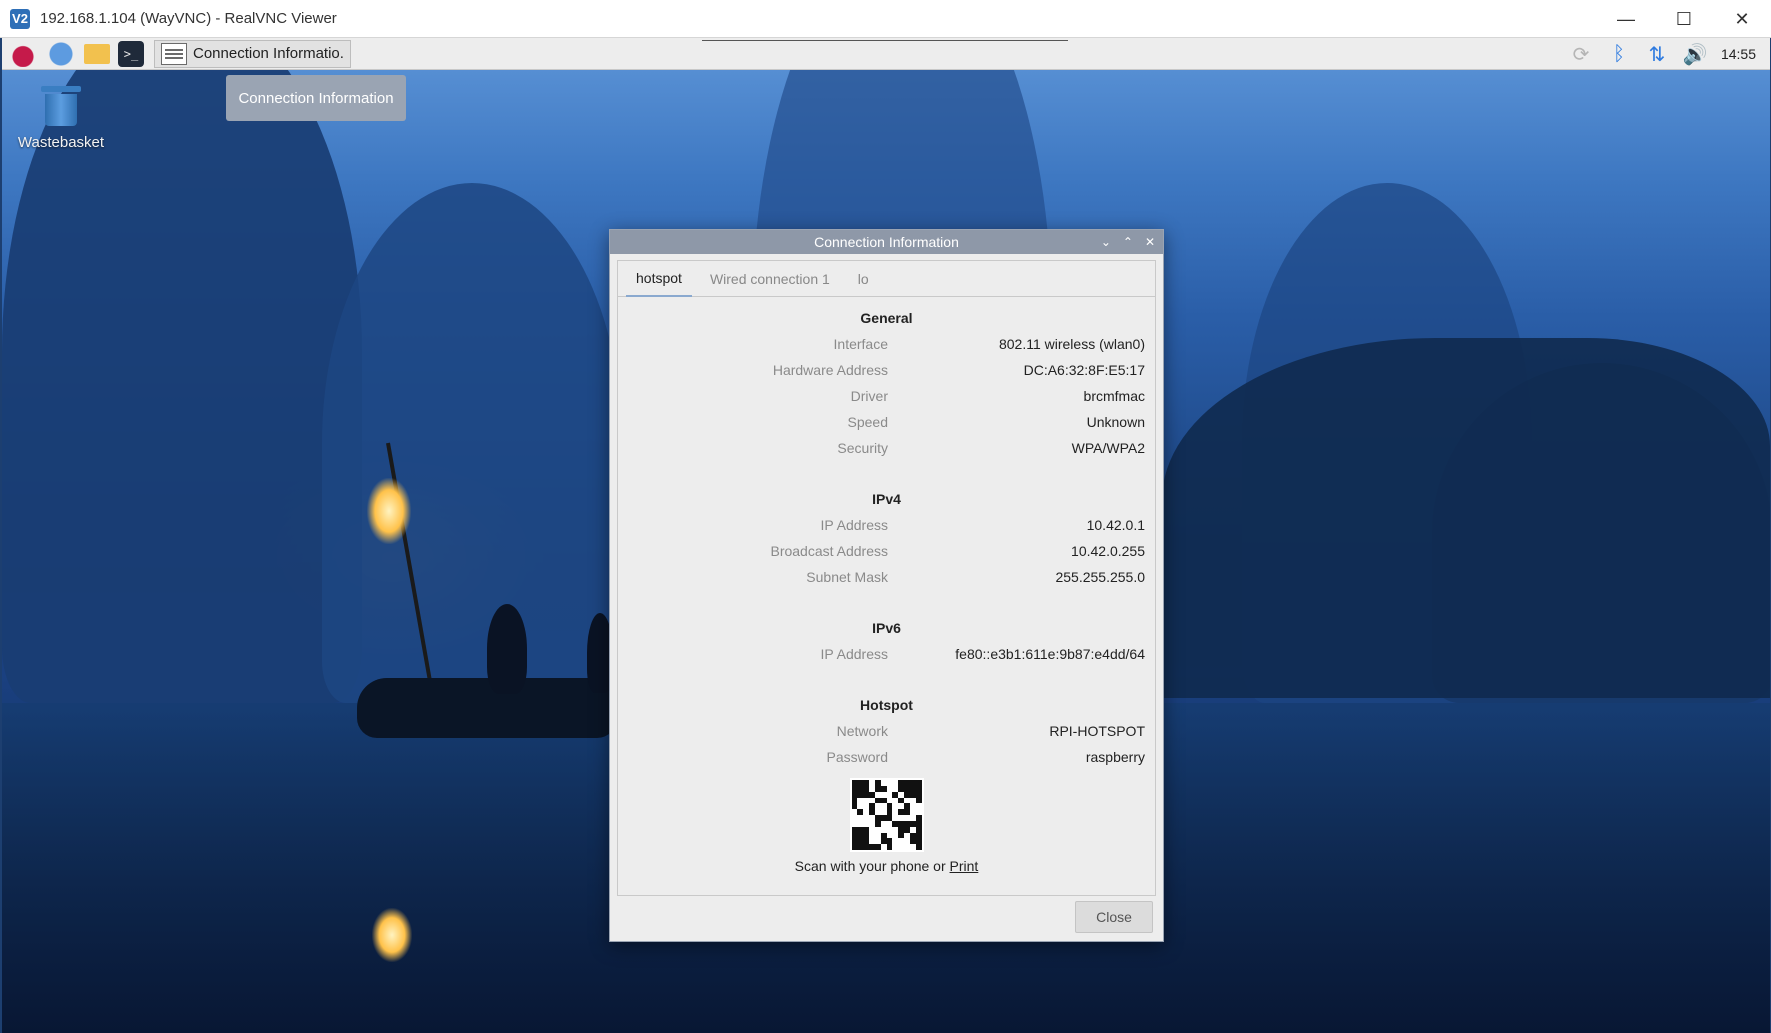 Image resolution: width=1771 pixels, height=1033 pixels. I want to click on trash-icon, so click(61, 106).